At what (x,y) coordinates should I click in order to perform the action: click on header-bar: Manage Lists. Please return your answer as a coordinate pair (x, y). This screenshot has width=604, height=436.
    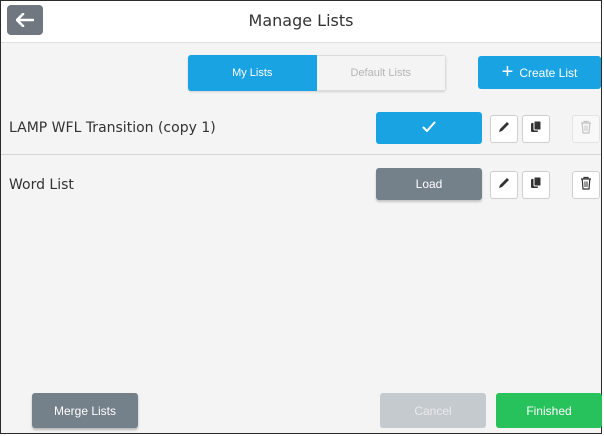
    Looking at the image, I should click on (301, 22).